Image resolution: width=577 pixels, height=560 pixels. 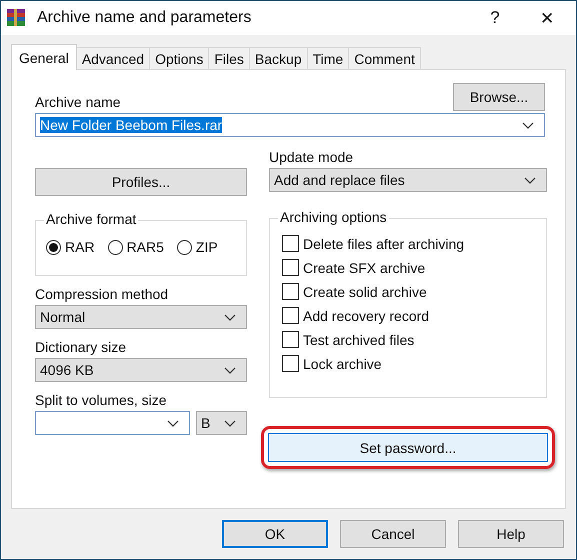 What do you see at coordinates (17, 18) in the screenshot?
I see `stacked-books-icon` at bounding box center [17, 18].